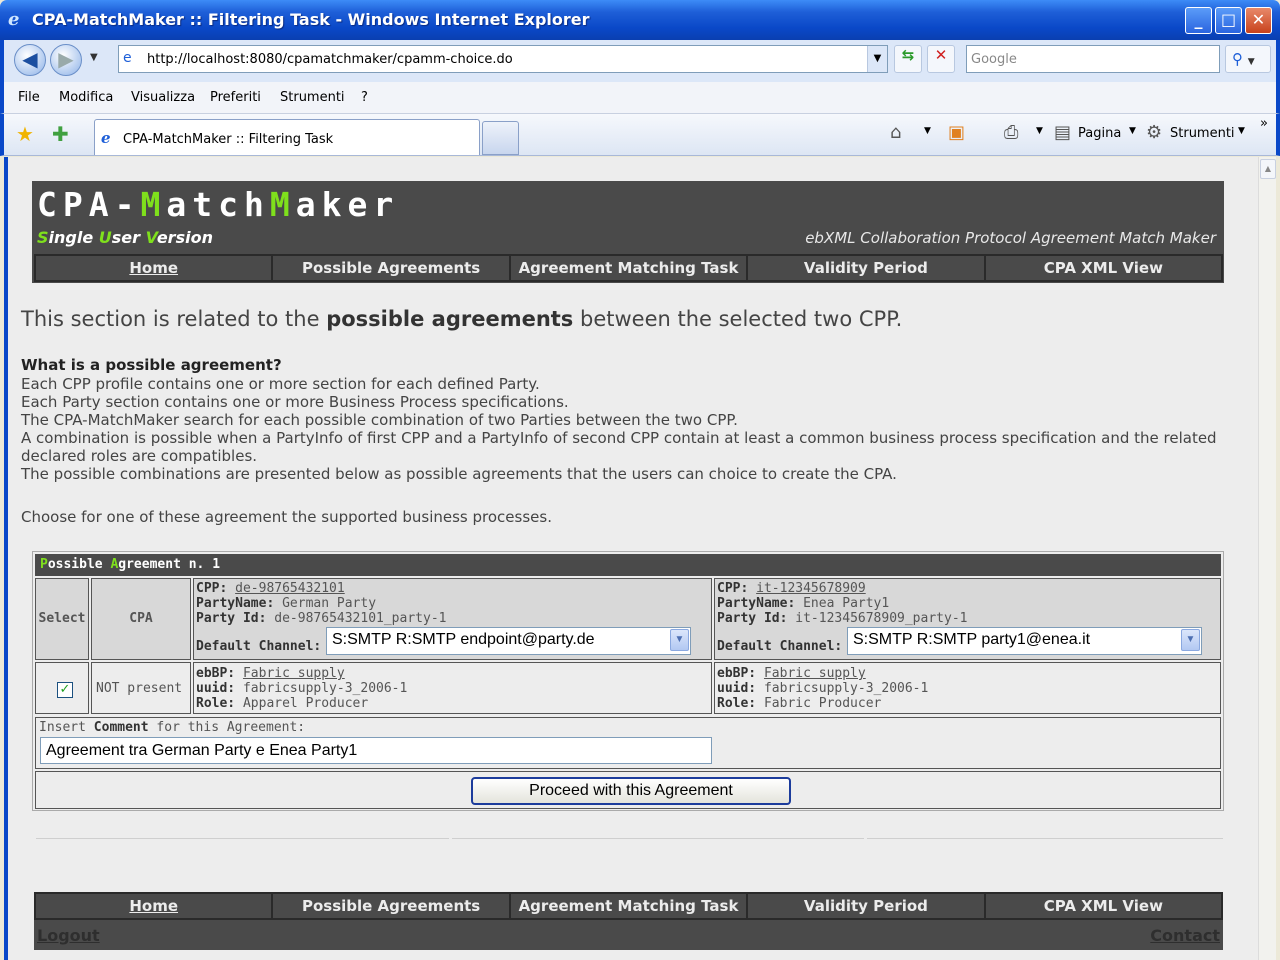  Describe the element at coordinates (65, 690) in the screenshot. I see `agreement-select-checkbox: ✓` at that location.